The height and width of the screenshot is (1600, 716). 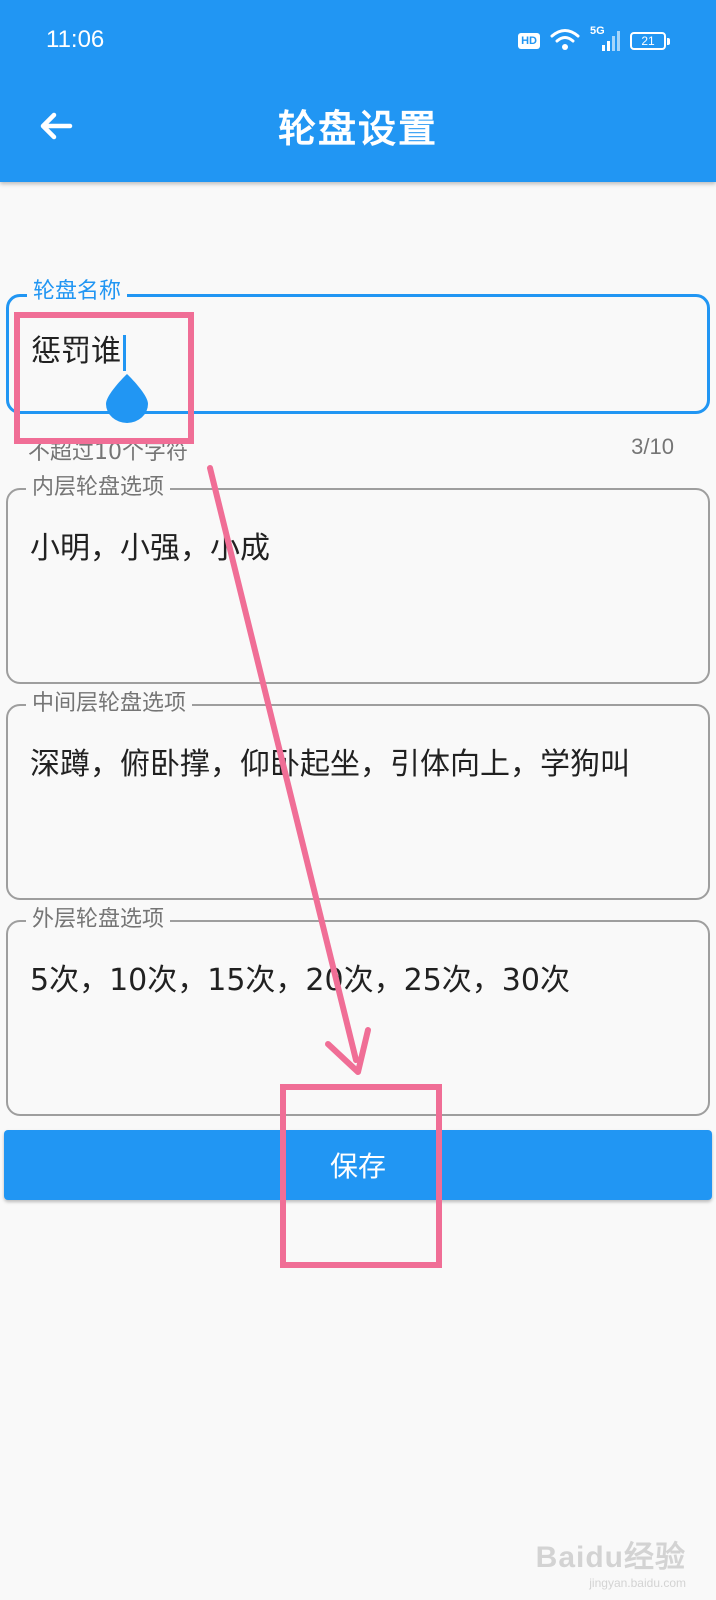 I want to click on outer-options-field: 外层轮盘选项 5次，10次，15次，20次，25次，30次, so click(x=358, y=1010).